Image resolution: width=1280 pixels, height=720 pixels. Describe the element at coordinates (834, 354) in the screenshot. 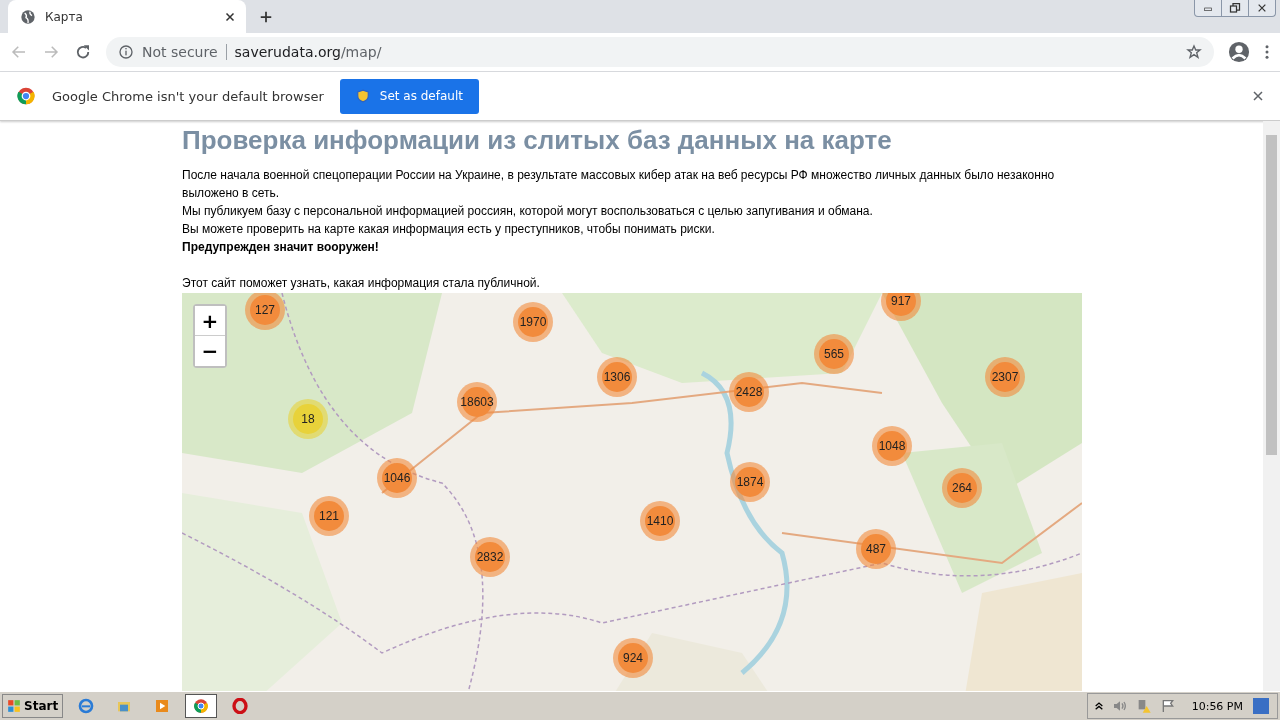

I see `cluster-marker: 565` at that location.